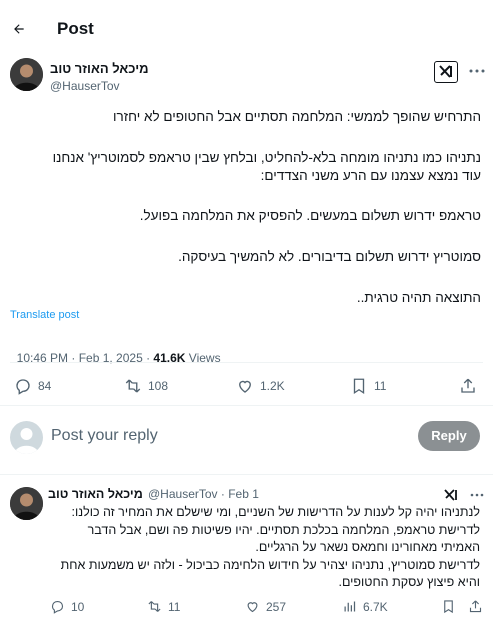 Image resolution: width=493 pixels, height=619 pixels. What do you see at coordinates (99, 68) in the screenshot?
I see `author-name: מיכאל האוזר טוב` at bounding box center [99, 68].